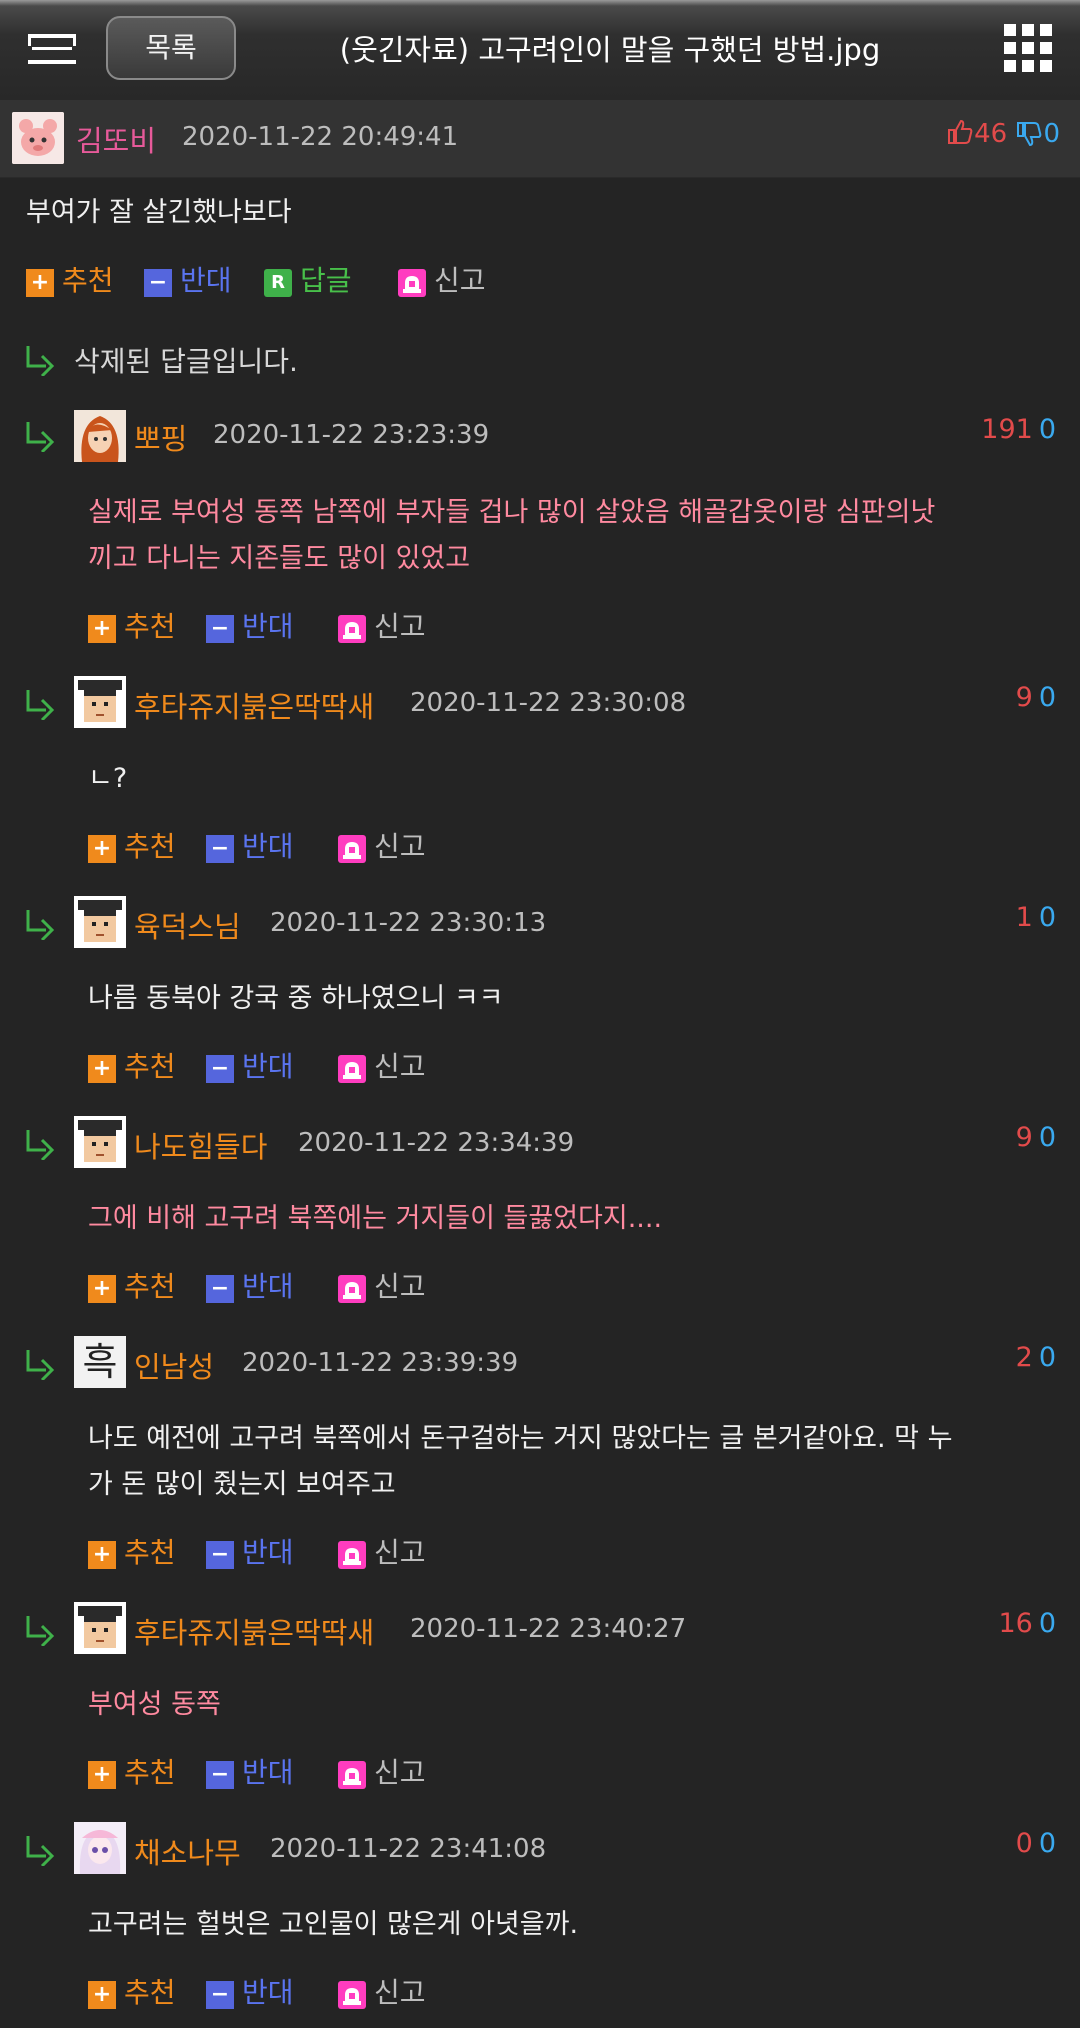 This screenshot has width=1080, height=2028. I want to click on list-button: 목록, so click(171, 48).